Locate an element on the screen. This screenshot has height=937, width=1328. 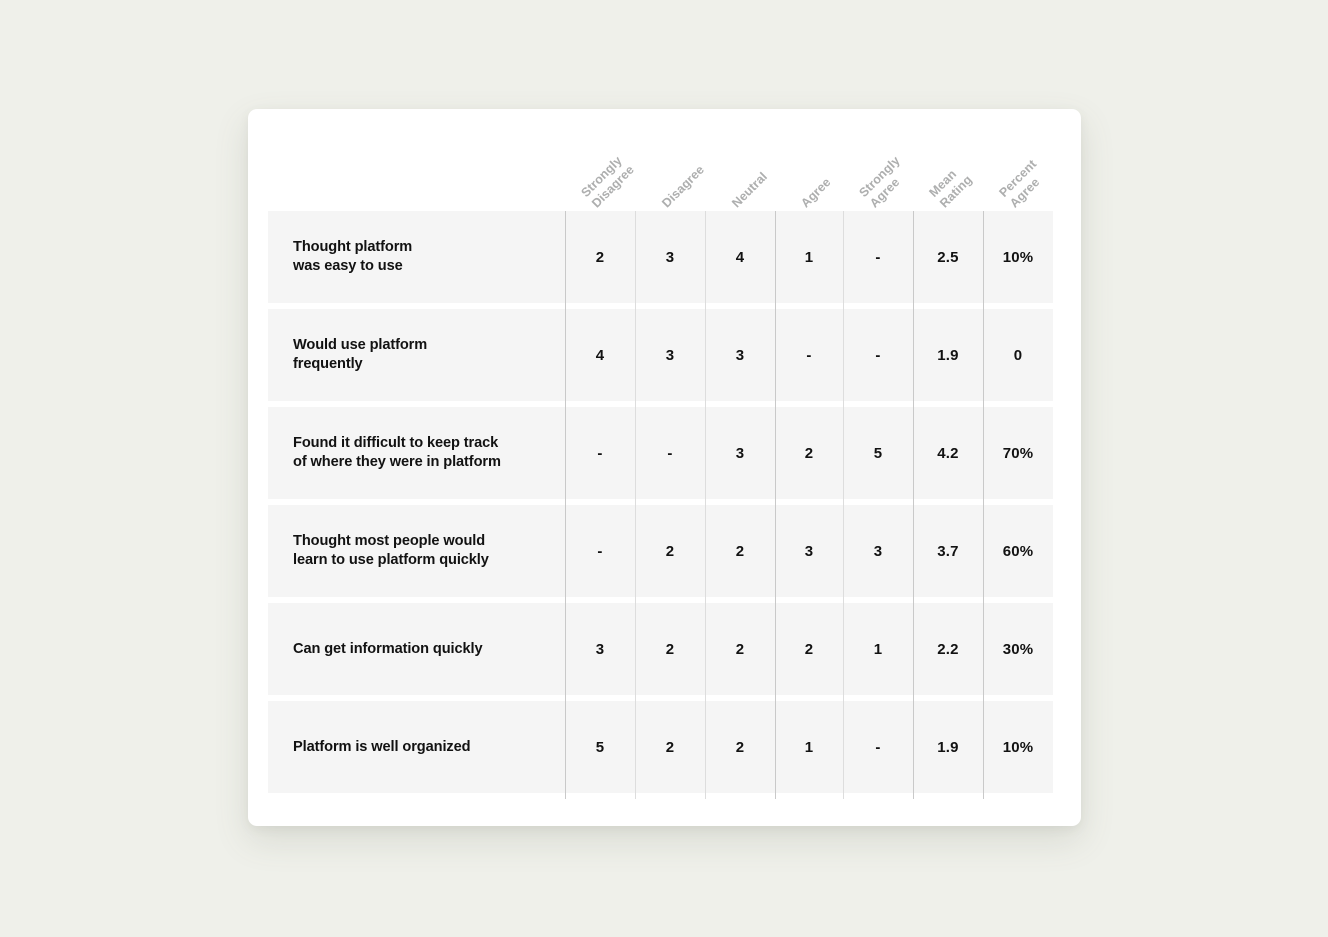
cell-percent-agree: 60% is located at coordinates (1018, 551).